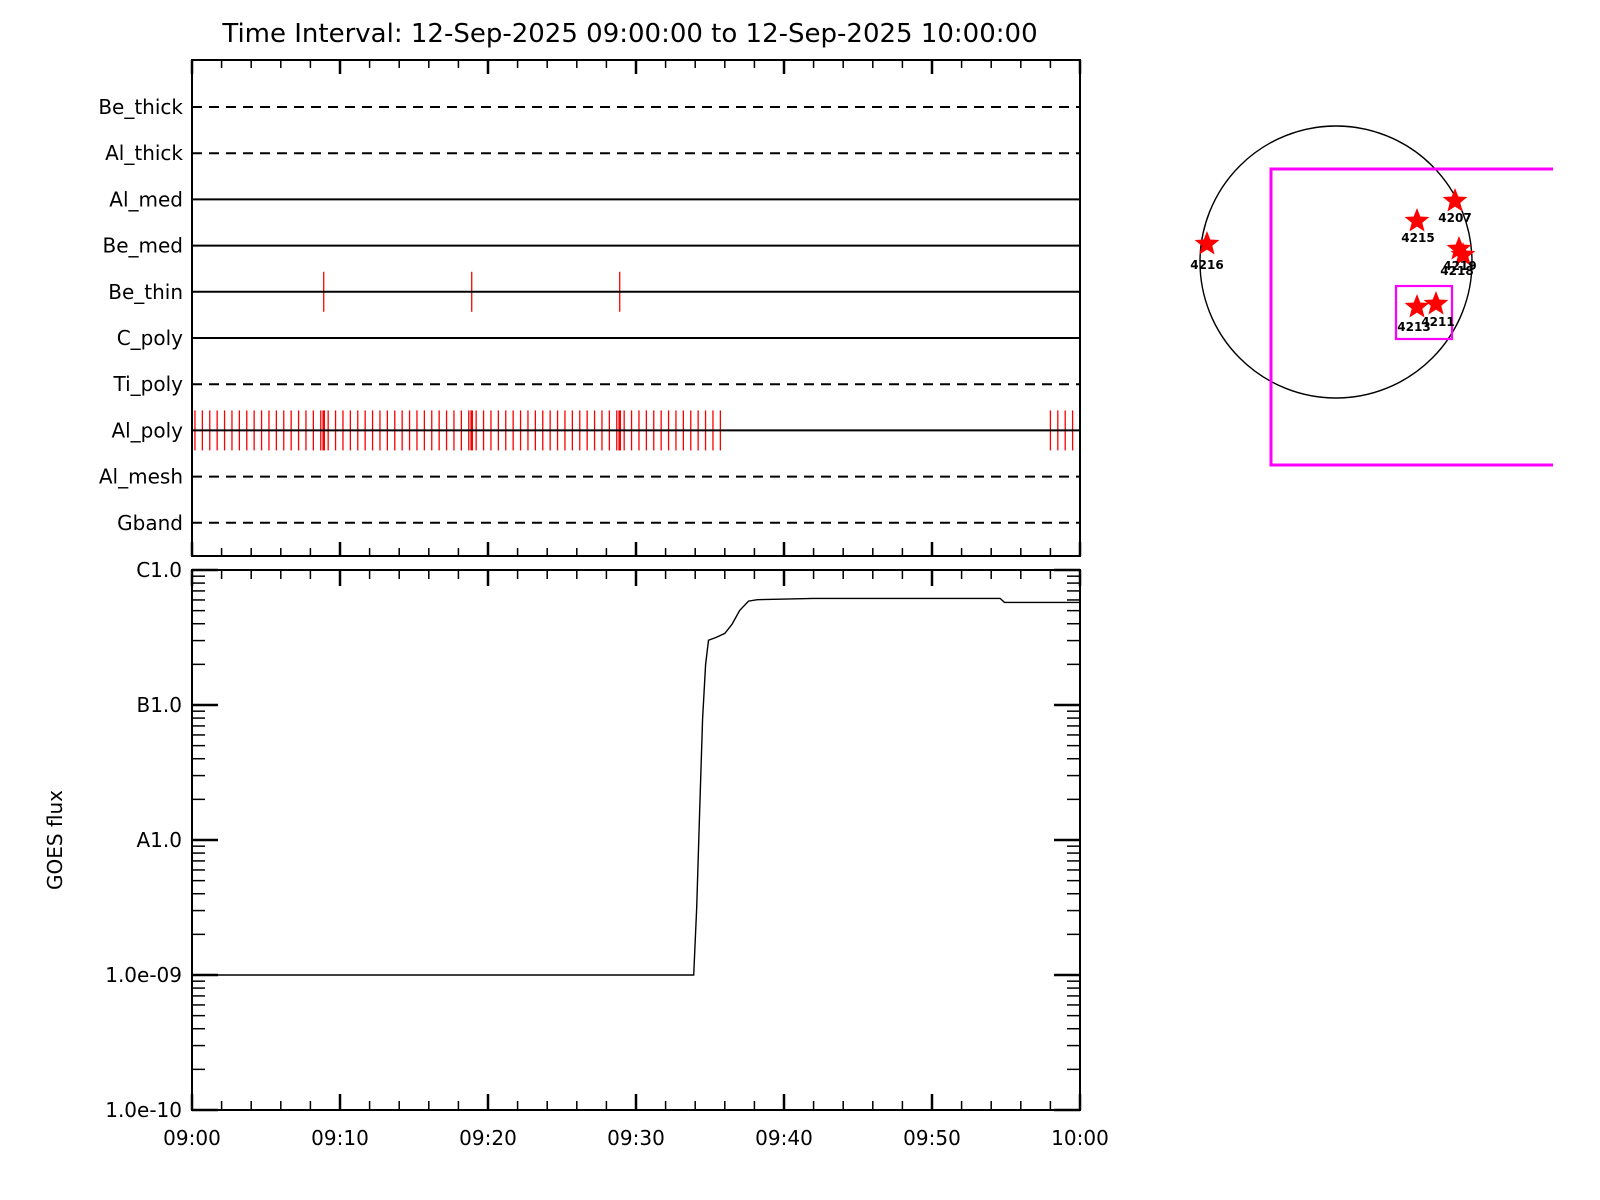  Describe the element at coordinates (488, 1138) in the screenshot. I see `x-tick-label: 09:20` at that location.